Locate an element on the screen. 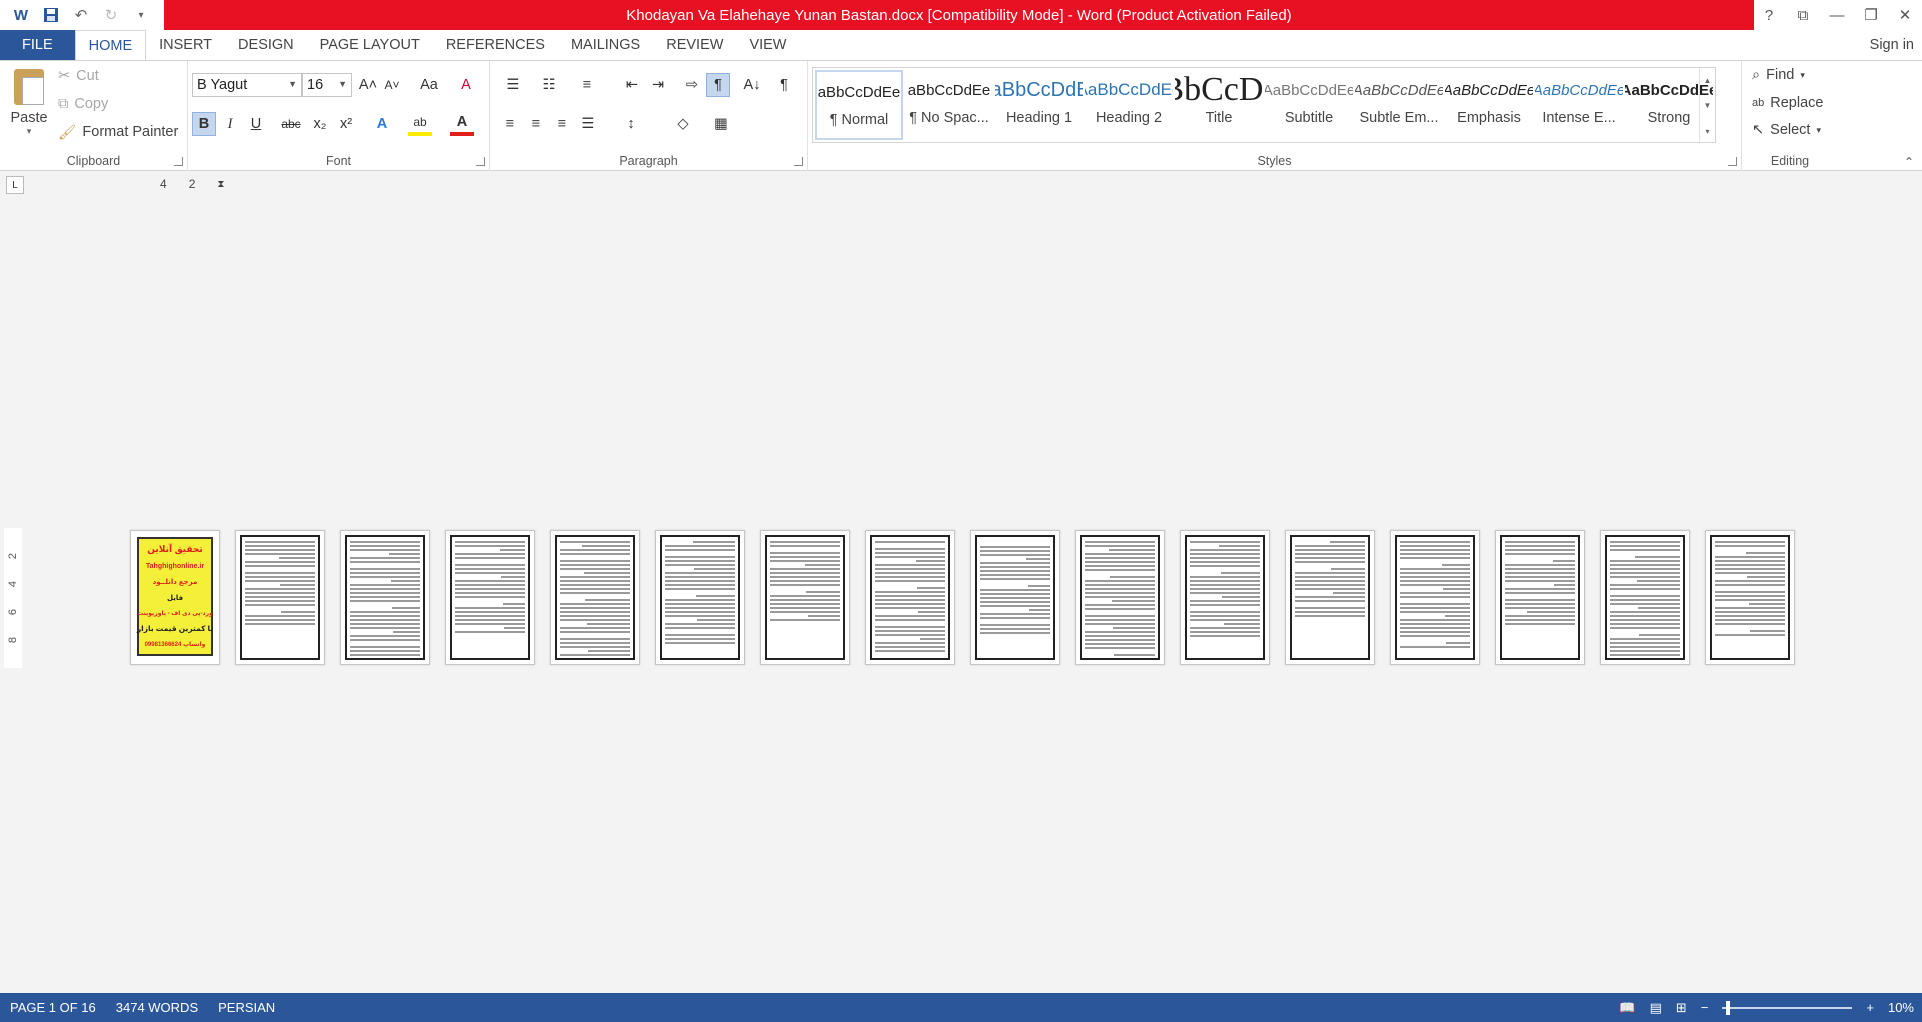  underline-button: U is located at coordinates (256, 124).